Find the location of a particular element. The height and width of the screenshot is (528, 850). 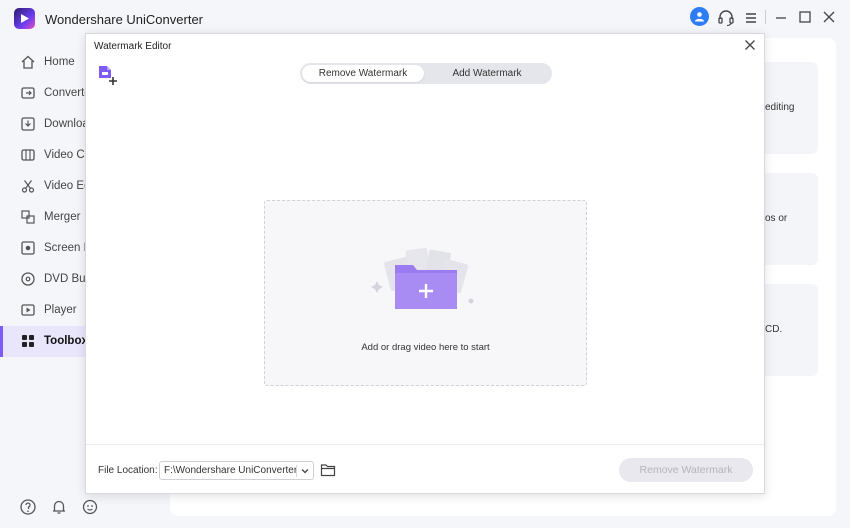

download-icon is located at coordinates (28, 124).